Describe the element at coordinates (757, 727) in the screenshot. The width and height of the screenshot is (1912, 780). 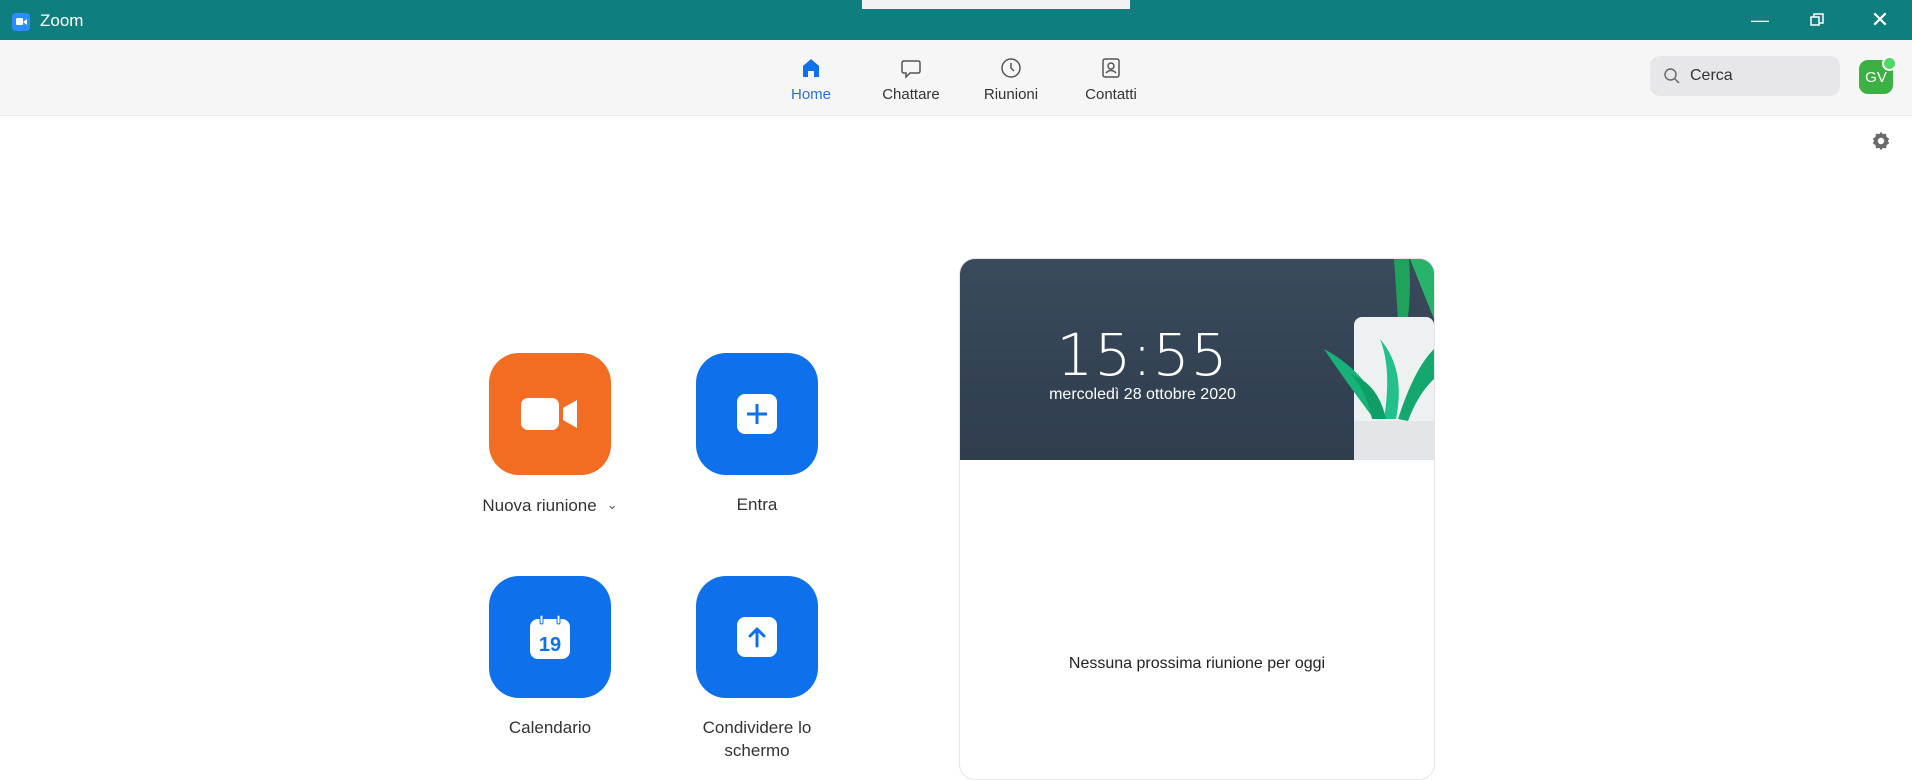
I see `share-screen-label-line1: Condividere lo` at that location.